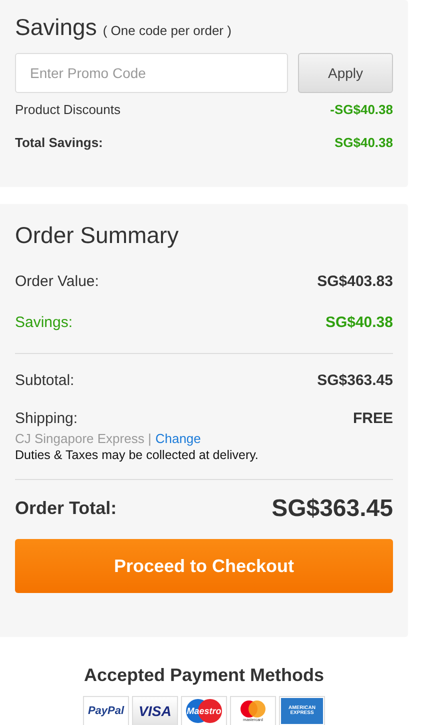 This screenshot has width=428, height=725. I want to click on shipping-carrier: CJ Singapore Express |, so click(83, 438).